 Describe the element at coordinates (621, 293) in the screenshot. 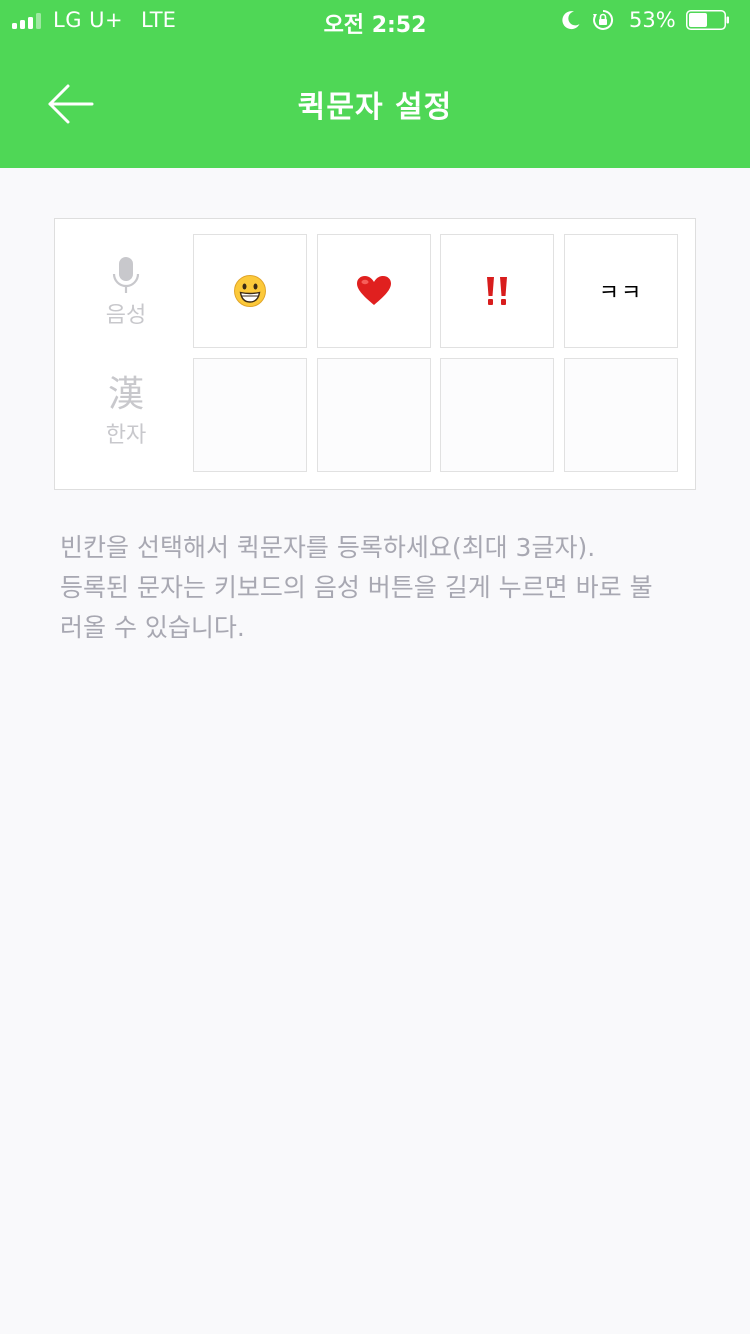

I see `quick-text-value: ㅋㅋ` at that location.